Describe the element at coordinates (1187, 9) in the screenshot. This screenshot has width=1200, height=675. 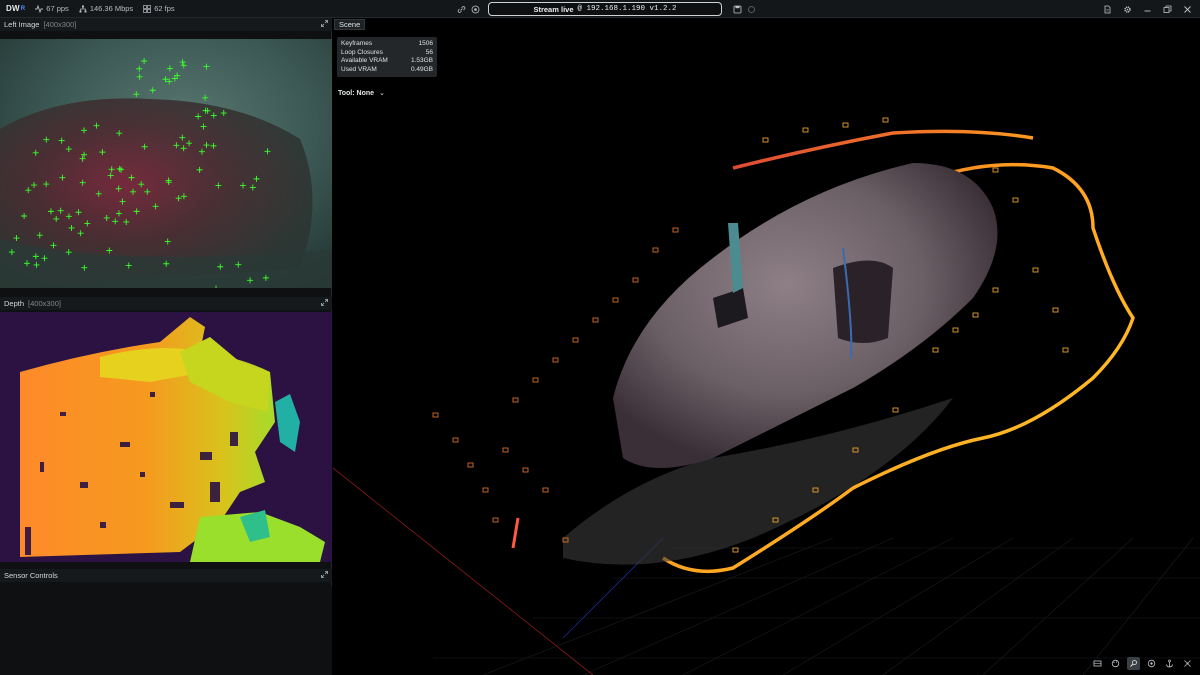
I see `close-icon` at that location.